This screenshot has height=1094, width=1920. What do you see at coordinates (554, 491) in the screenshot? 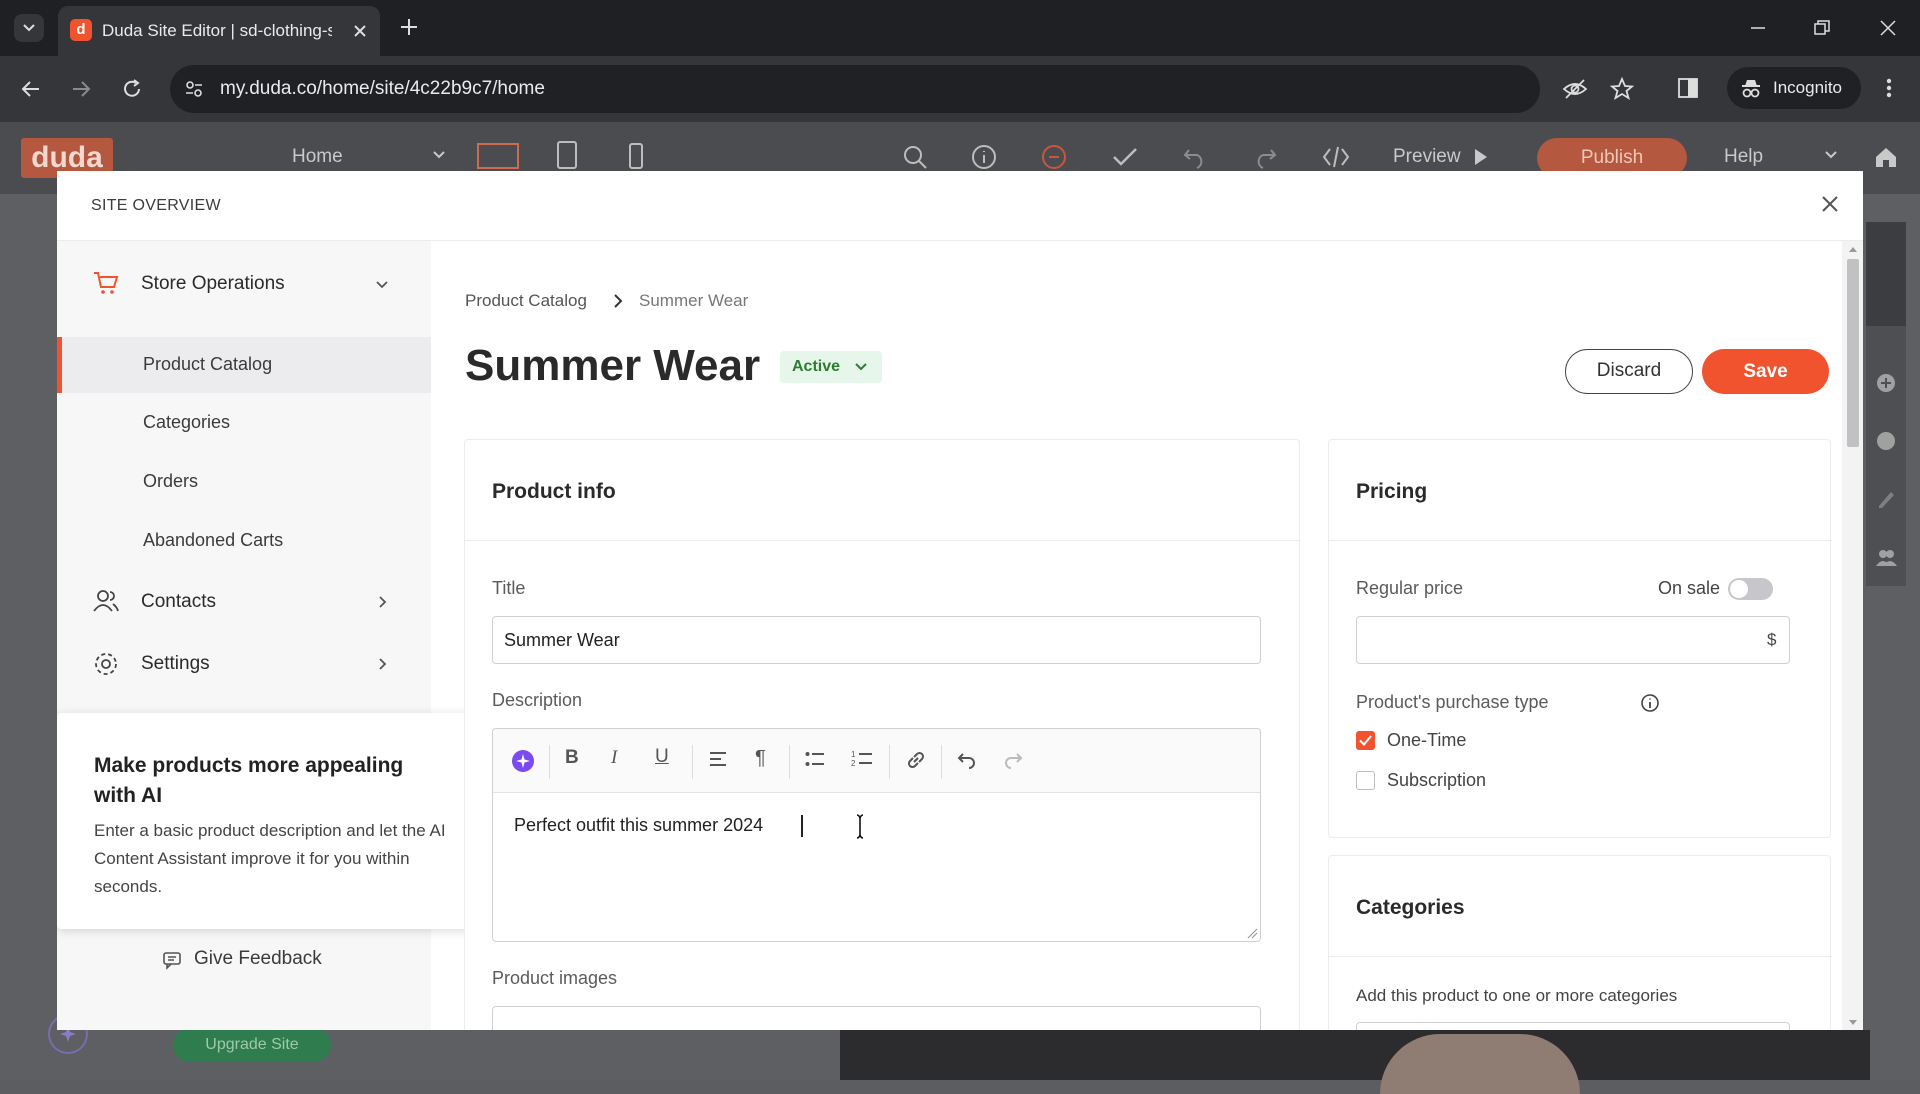
I see `card-title: Product info` at bounding box center [554, 491].